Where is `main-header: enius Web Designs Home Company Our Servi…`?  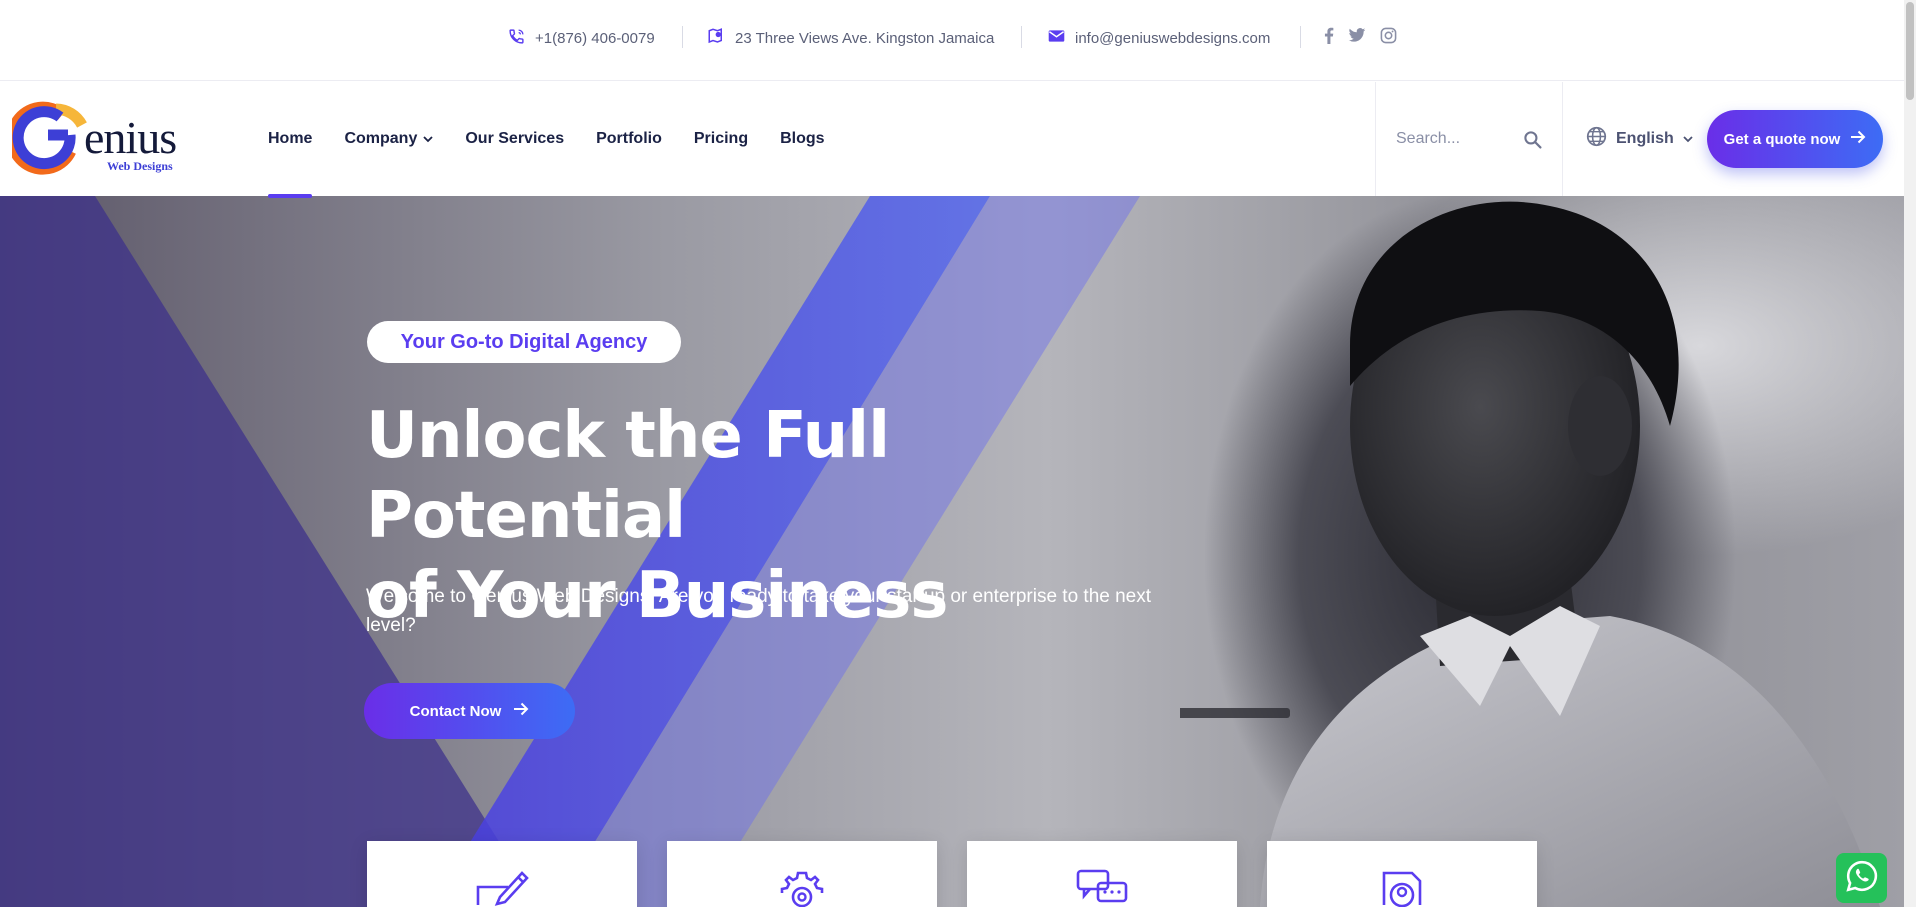
main-header: enius Web Designs Home Company Our Servi… is located at coordinates (952, 140).